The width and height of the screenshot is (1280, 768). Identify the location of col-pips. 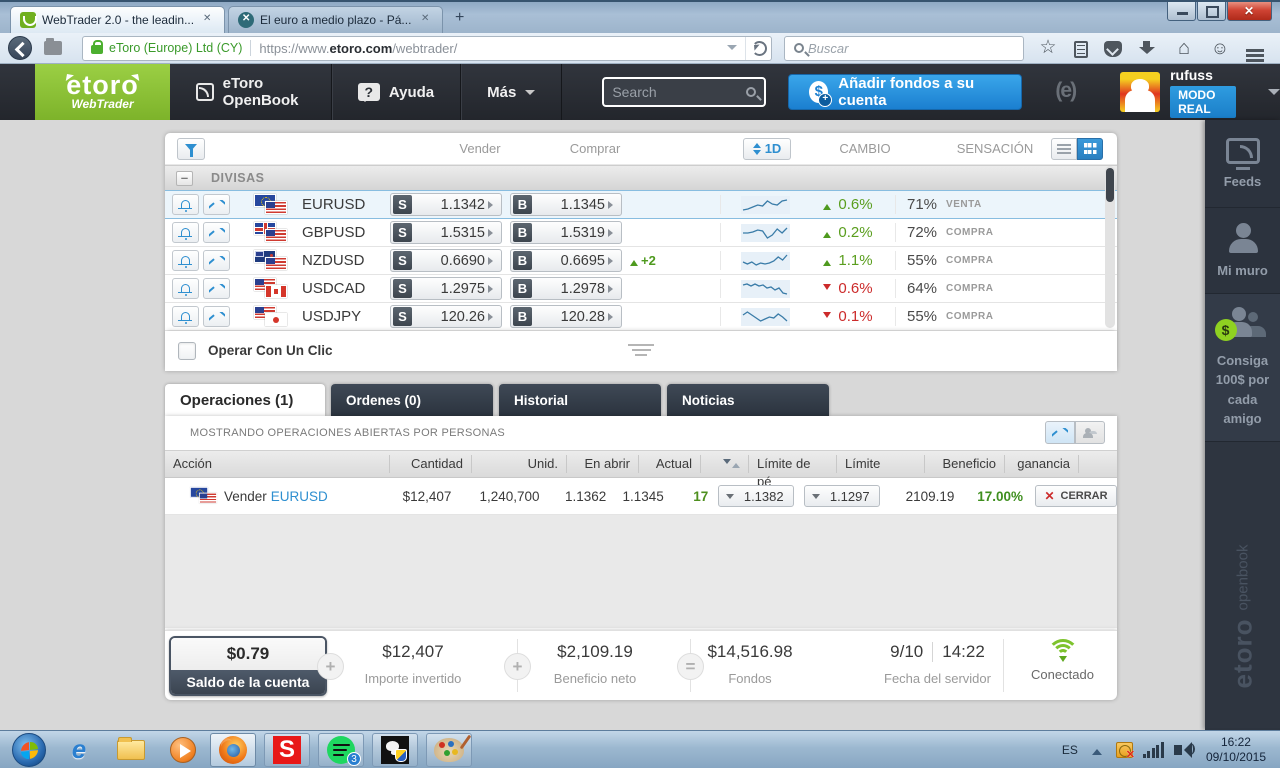
(725, 464).